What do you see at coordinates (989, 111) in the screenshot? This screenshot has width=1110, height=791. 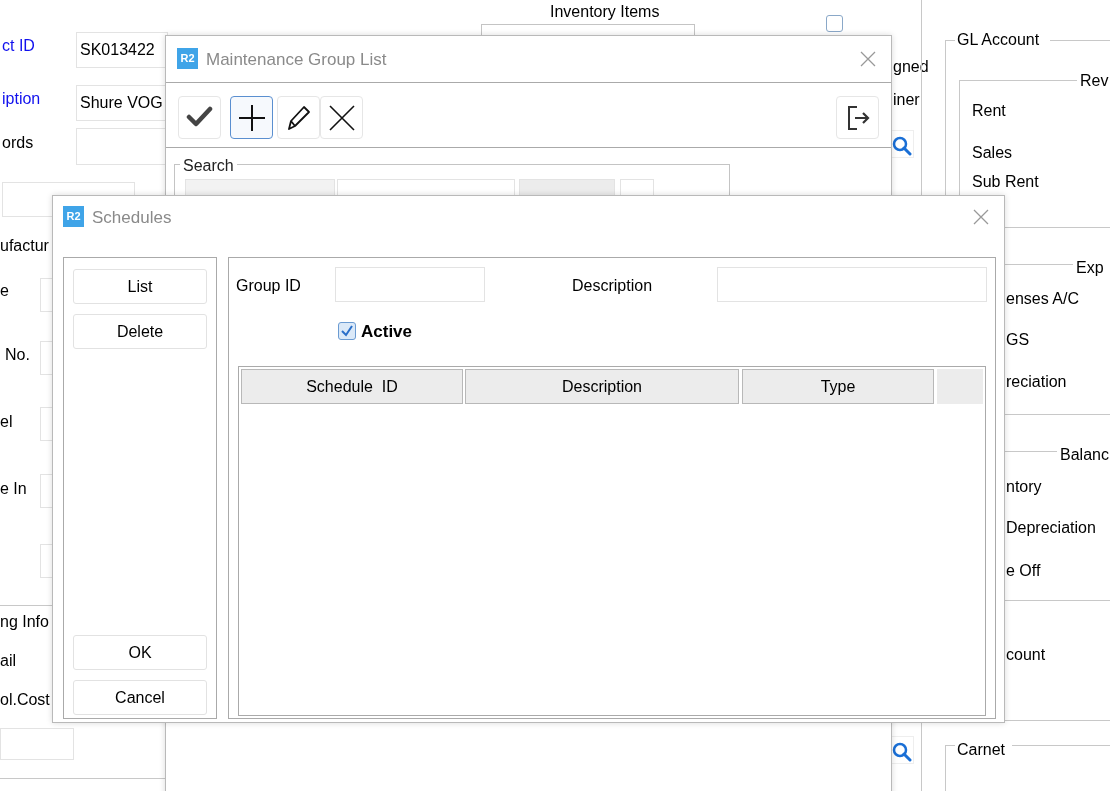 I see `field-label: Rent` at bounding box center [989, 111].